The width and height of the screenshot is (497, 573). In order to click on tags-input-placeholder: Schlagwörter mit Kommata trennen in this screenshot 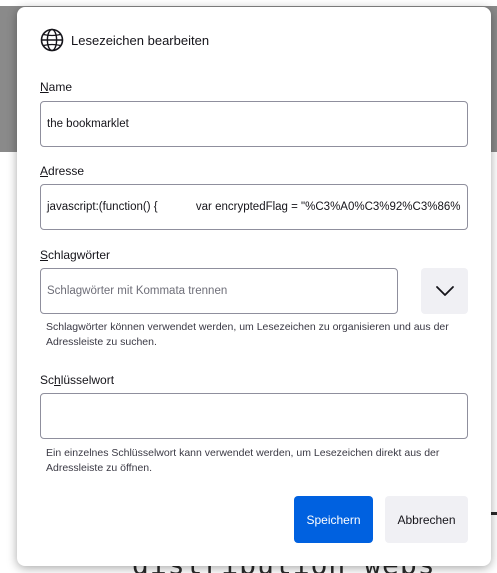, I will do `click(137, 291)`.